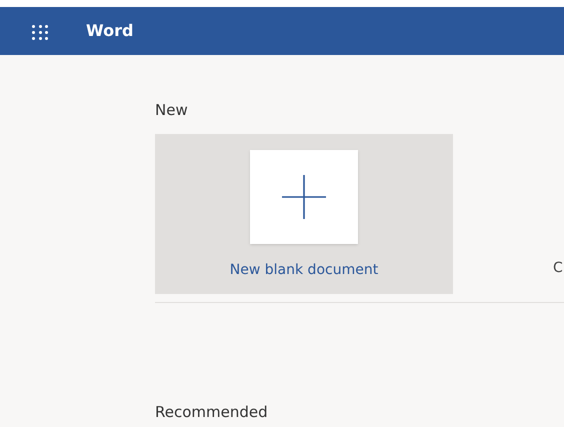 This screenshot has width=564, height=427. Describe the element at coordinates (40, 31) in the screenshot. I see `app-launcher-icon` at that location.